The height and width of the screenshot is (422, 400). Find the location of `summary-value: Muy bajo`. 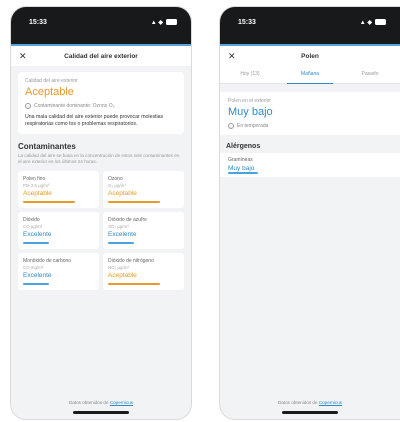

summary-value: Muy bajo is located at coordinates (250, 112).